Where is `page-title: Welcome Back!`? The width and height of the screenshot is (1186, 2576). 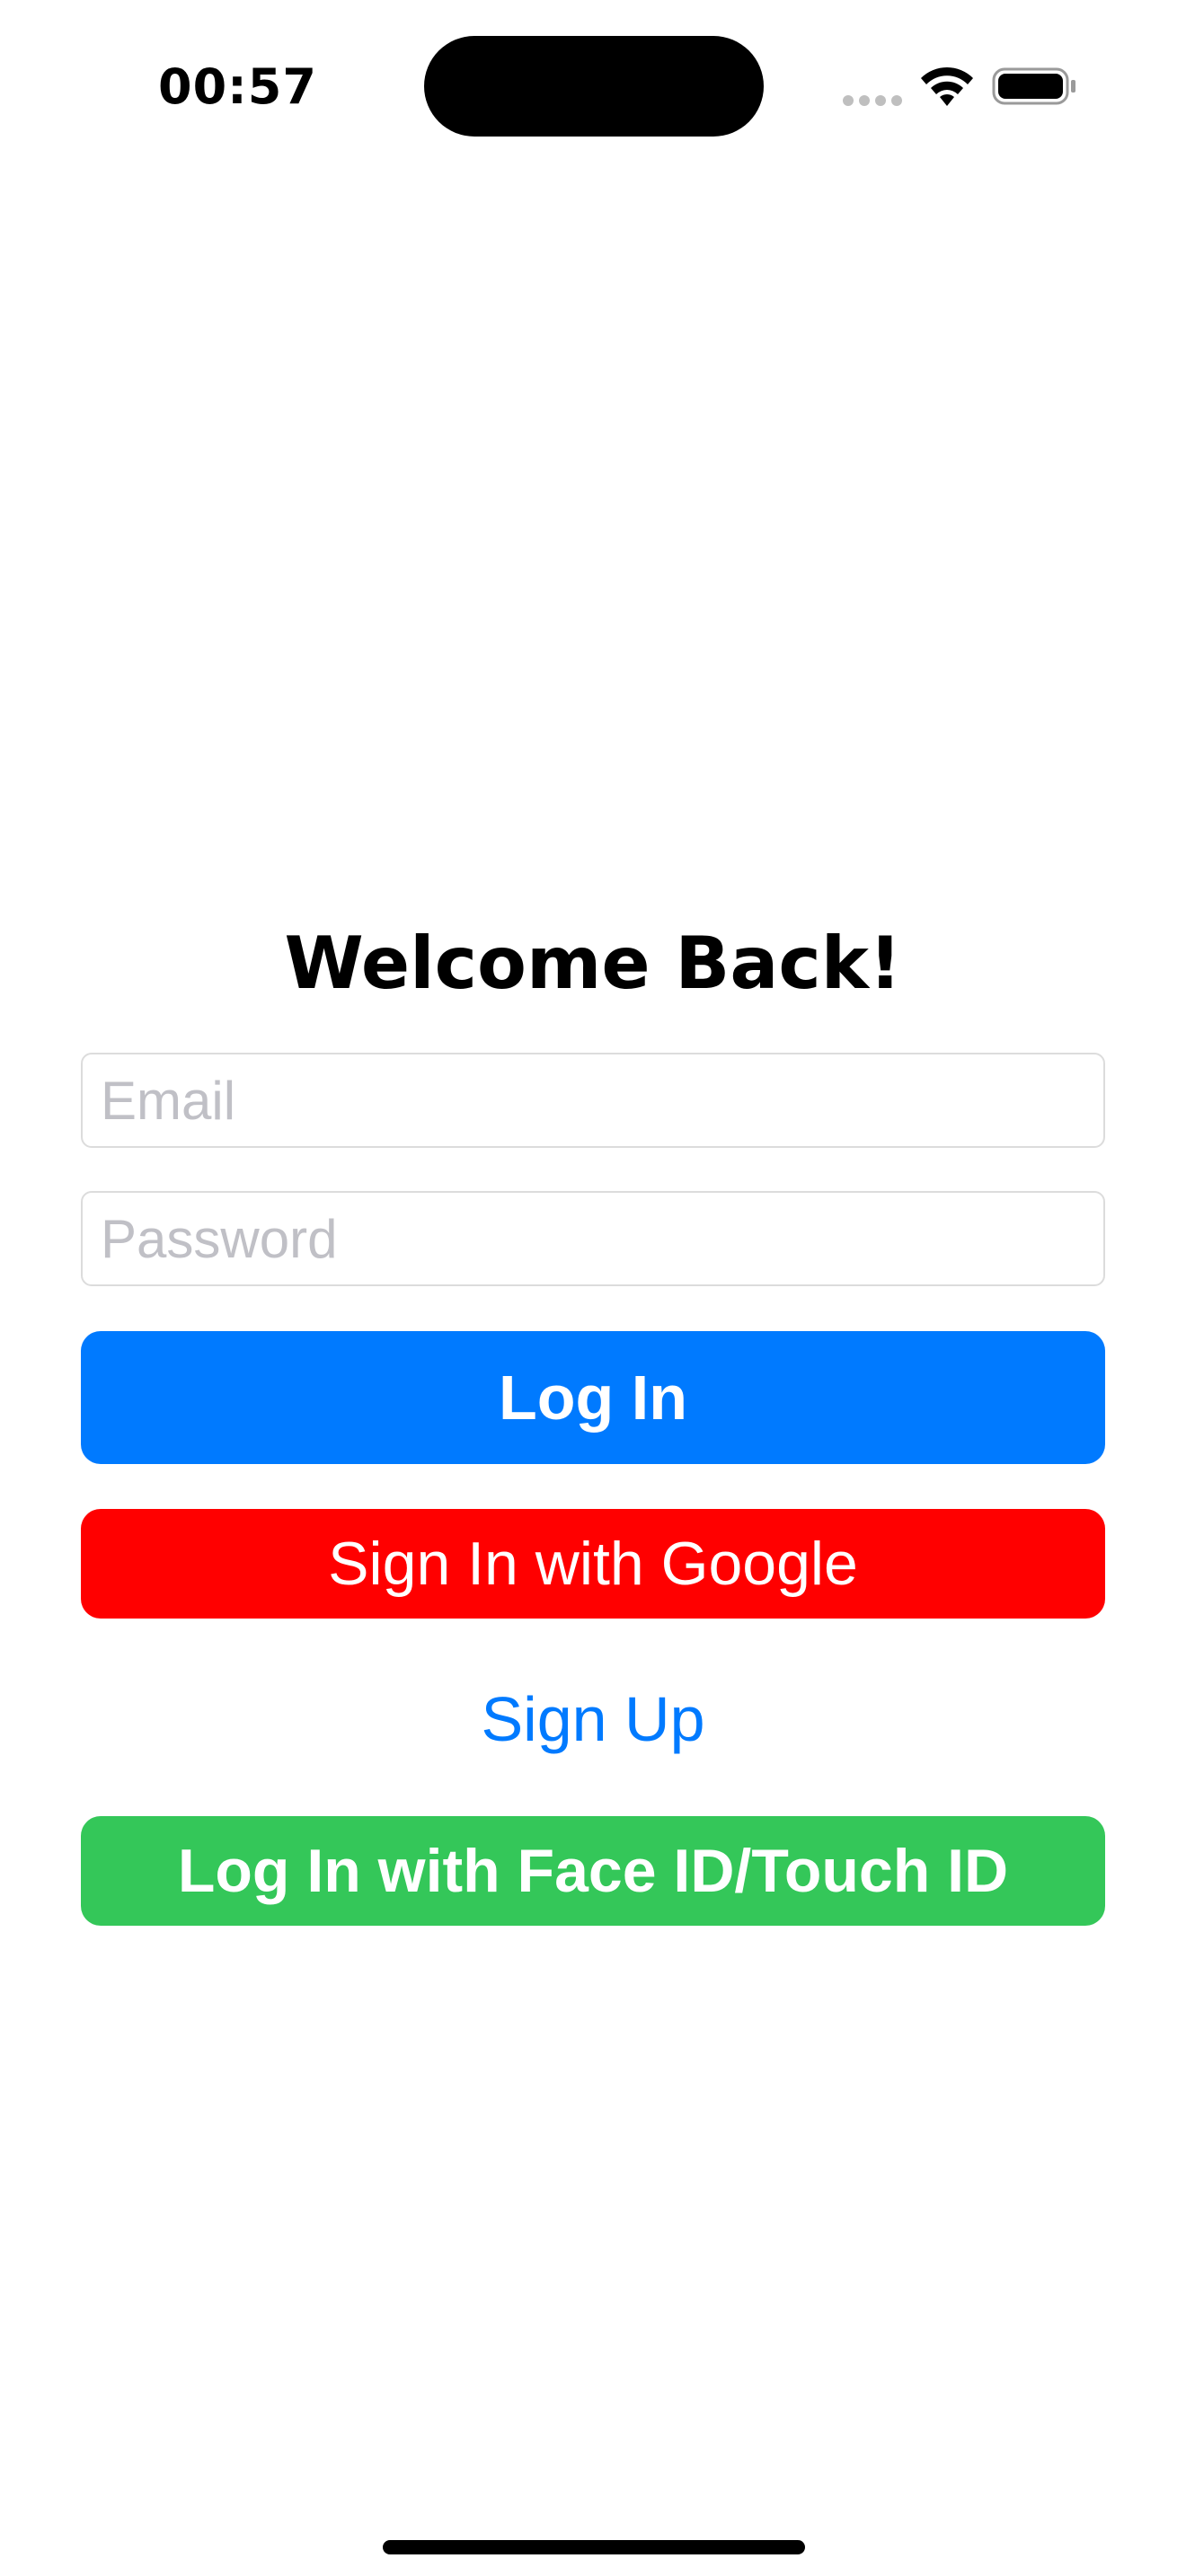 page-title: Welcome Back! is located at coordinates (593, 963).